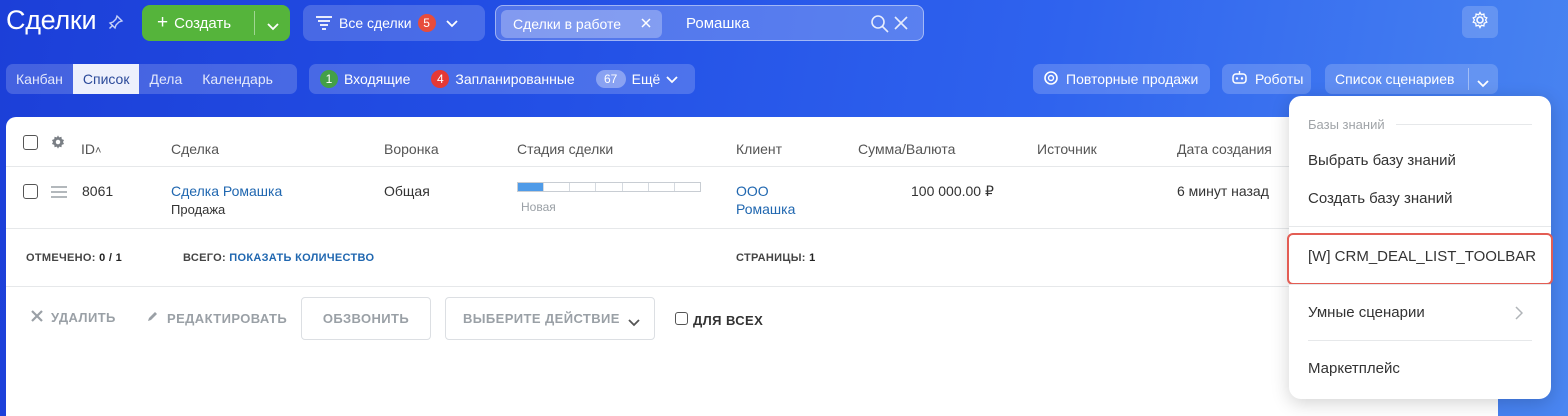  What do you see at coordinates (411, 149) in the screenshot?
I see `column-funnel: Воронка` at bounding box center [411, 149].